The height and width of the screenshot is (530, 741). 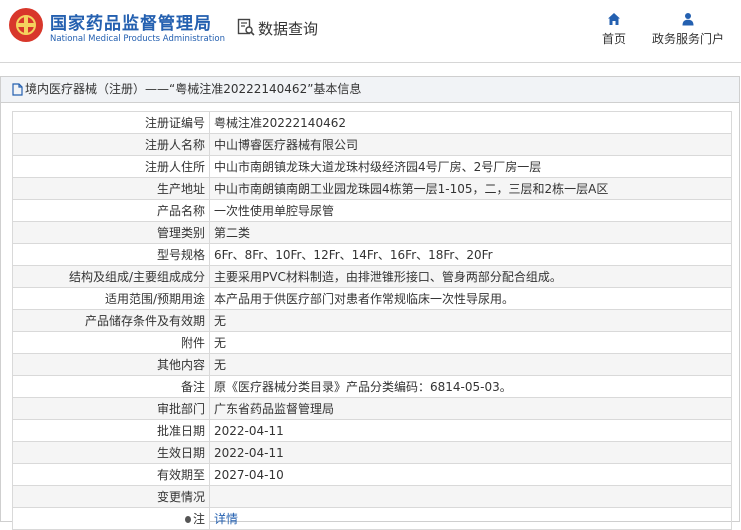 What do you see at coordinates (111, 320) in the screenshot?
I see `field-label: 产品储存条件及有效期` at bounding box center [111, 320].